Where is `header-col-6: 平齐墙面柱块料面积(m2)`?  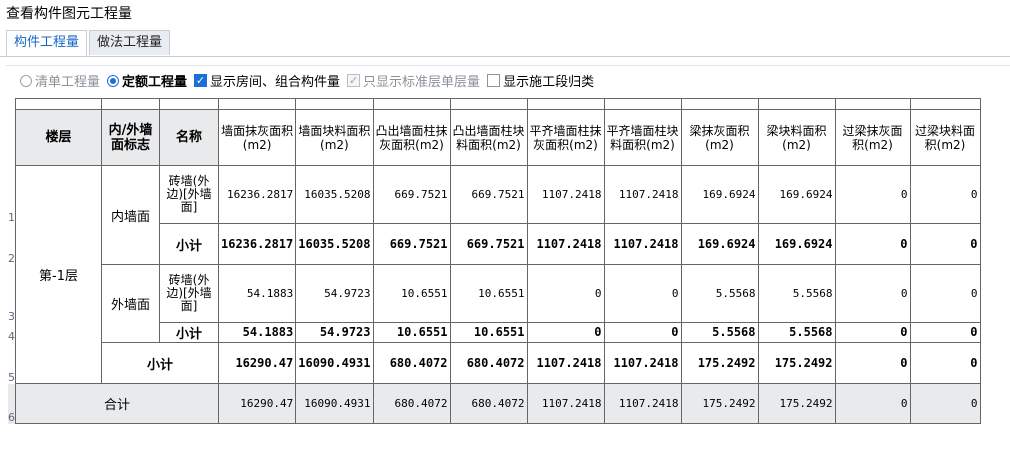
header-col-6: 平齐墙面柱块料面积(m2) is located at coordinates (642, 137).